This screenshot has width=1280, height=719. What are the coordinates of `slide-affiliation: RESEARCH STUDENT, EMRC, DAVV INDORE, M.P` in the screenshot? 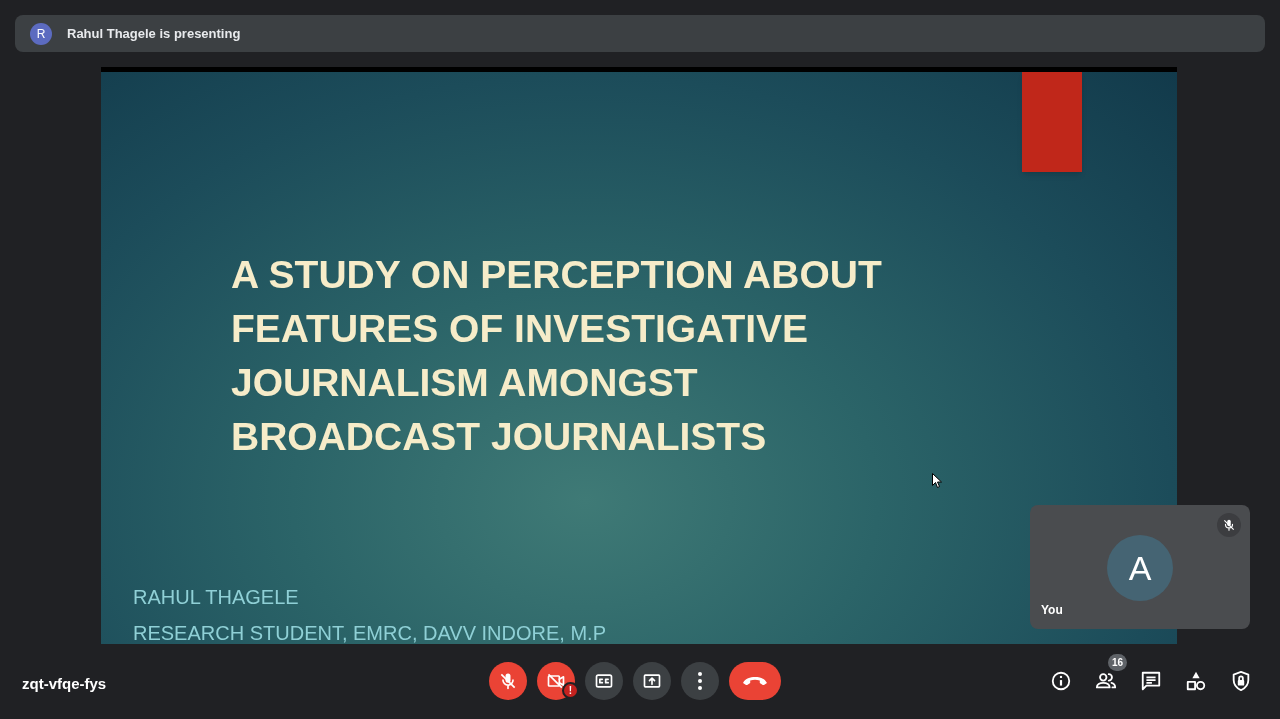 It's located at (370, 632).